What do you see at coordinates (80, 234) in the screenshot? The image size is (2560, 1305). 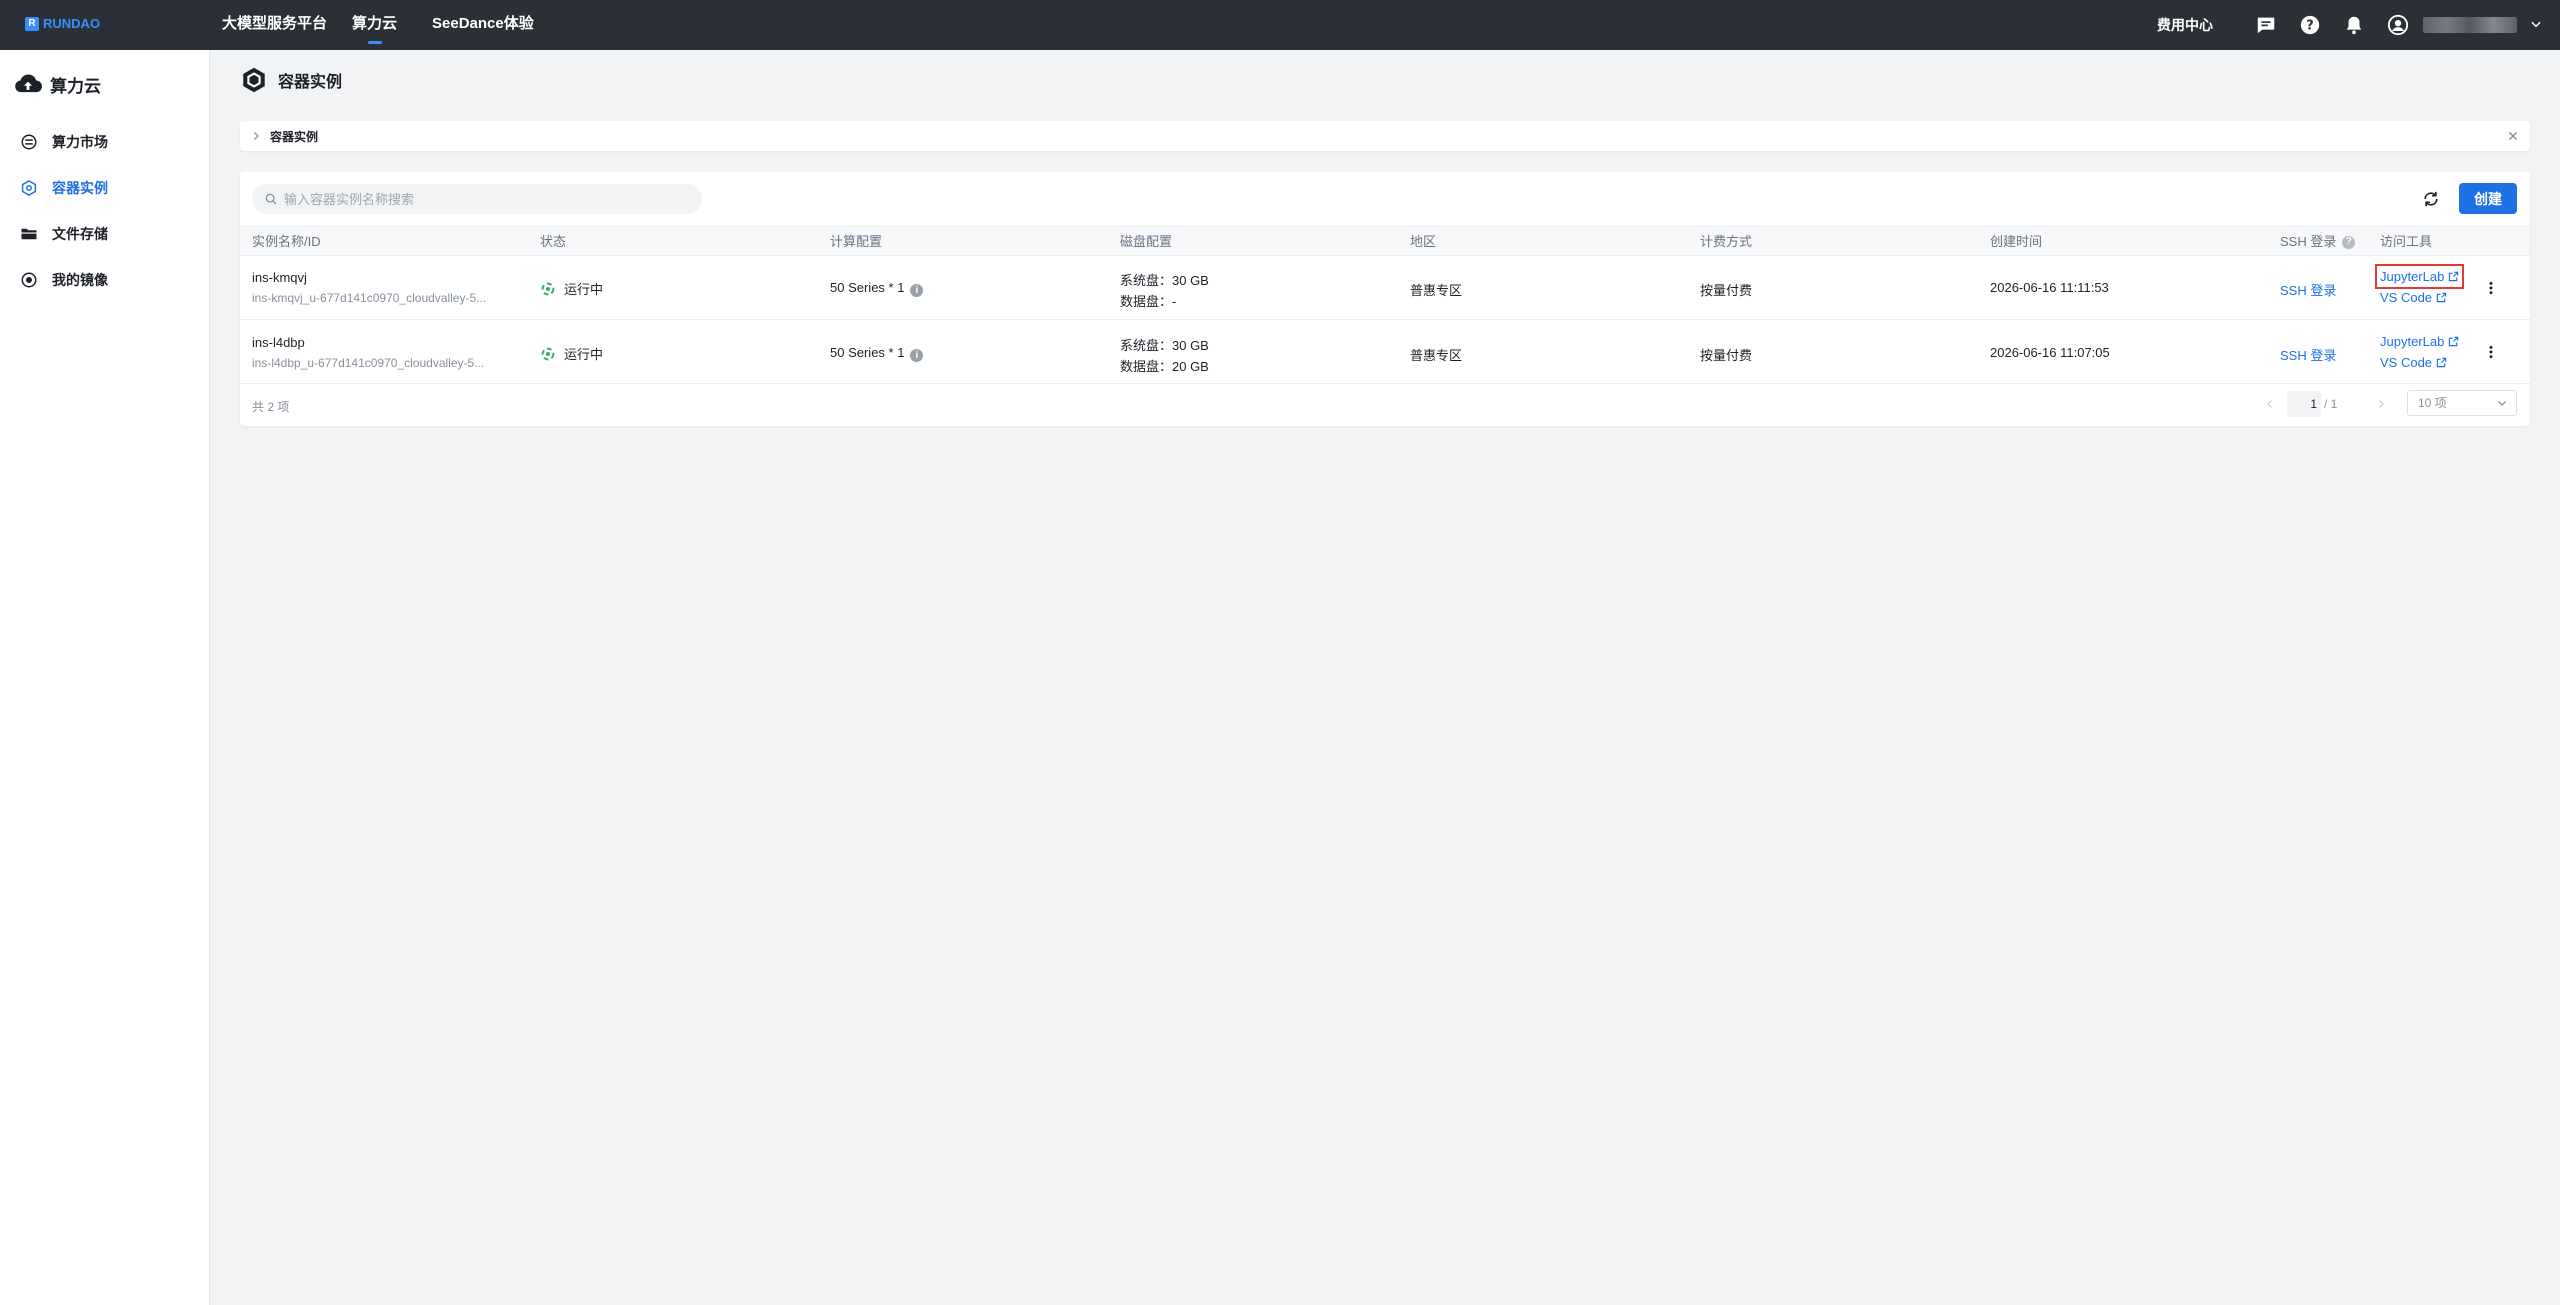 I see `sidebar-item-label: 文件存储` at bounding box center [80, 234].